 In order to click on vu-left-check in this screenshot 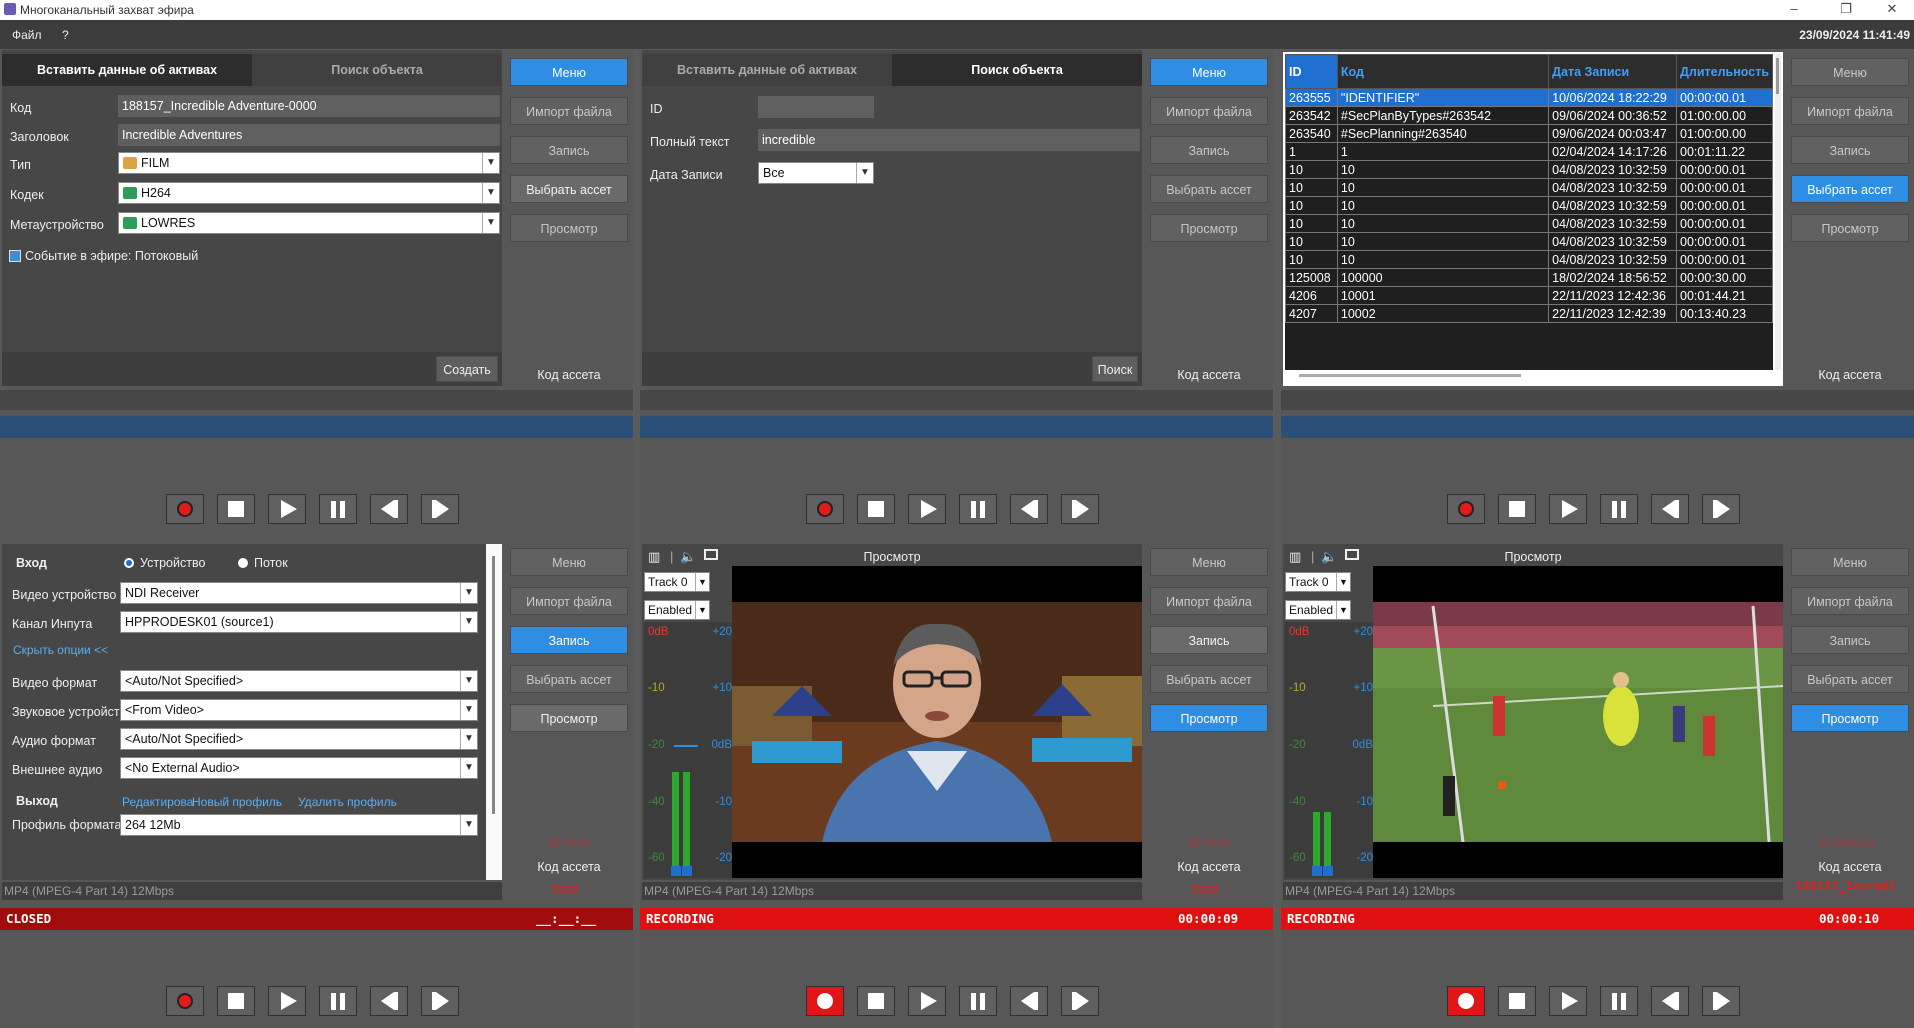, I will do `click(676, 871)`.